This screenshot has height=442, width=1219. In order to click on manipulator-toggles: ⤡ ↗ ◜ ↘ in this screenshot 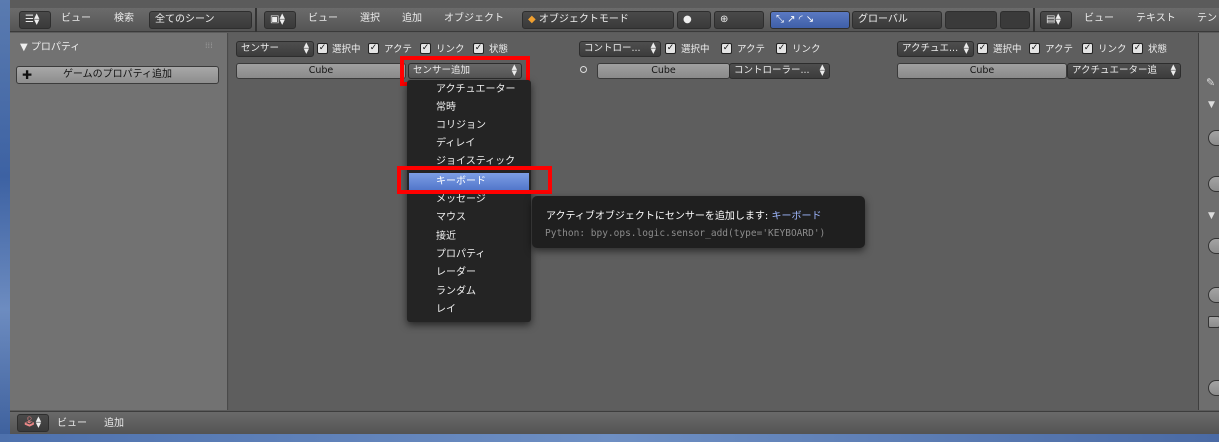, I will do `click(810, 20)`.